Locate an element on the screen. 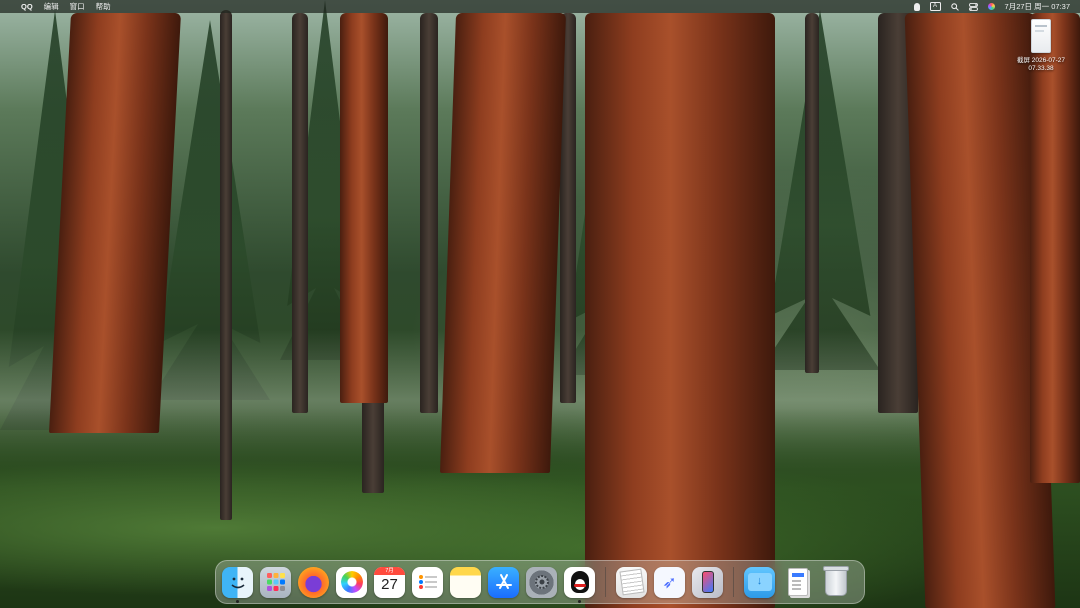 The height and width of the screenshot is (608, 1080). dock-firefox-icon is located at coordinates (313, 582).